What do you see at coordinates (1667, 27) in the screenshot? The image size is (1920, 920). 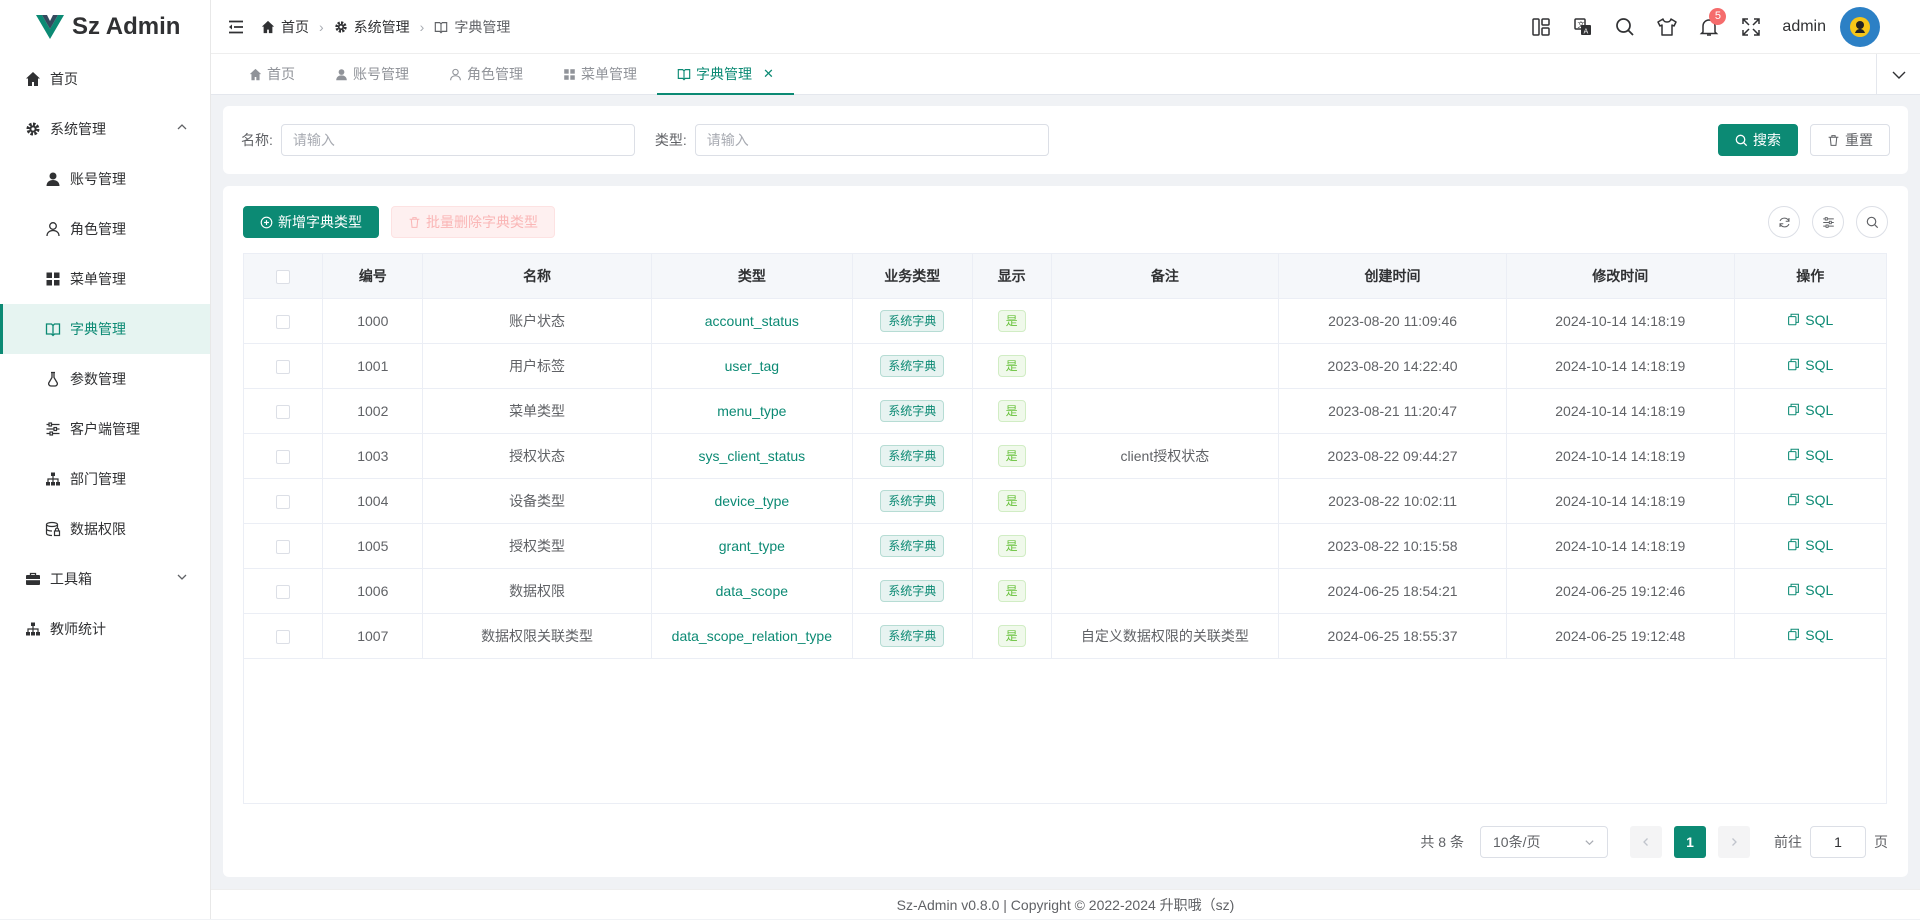 I see `tshirt-icon` at bounding box center [1667, 27].